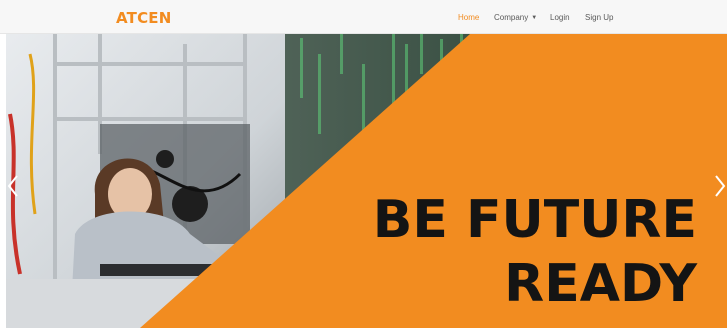 This screenshot has width=727, height=328. Describe the element at coordinates (600, 284) in the screenshot. I see `hero-headline-line2: READY` at that location.